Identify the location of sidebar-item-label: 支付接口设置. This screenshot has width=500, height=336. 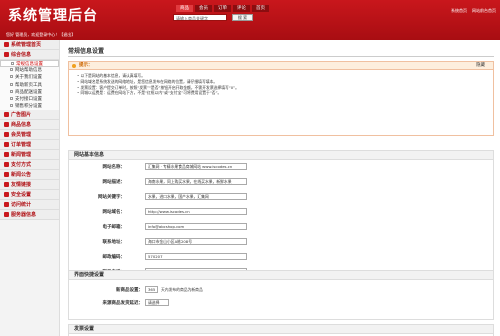
(28, 99).